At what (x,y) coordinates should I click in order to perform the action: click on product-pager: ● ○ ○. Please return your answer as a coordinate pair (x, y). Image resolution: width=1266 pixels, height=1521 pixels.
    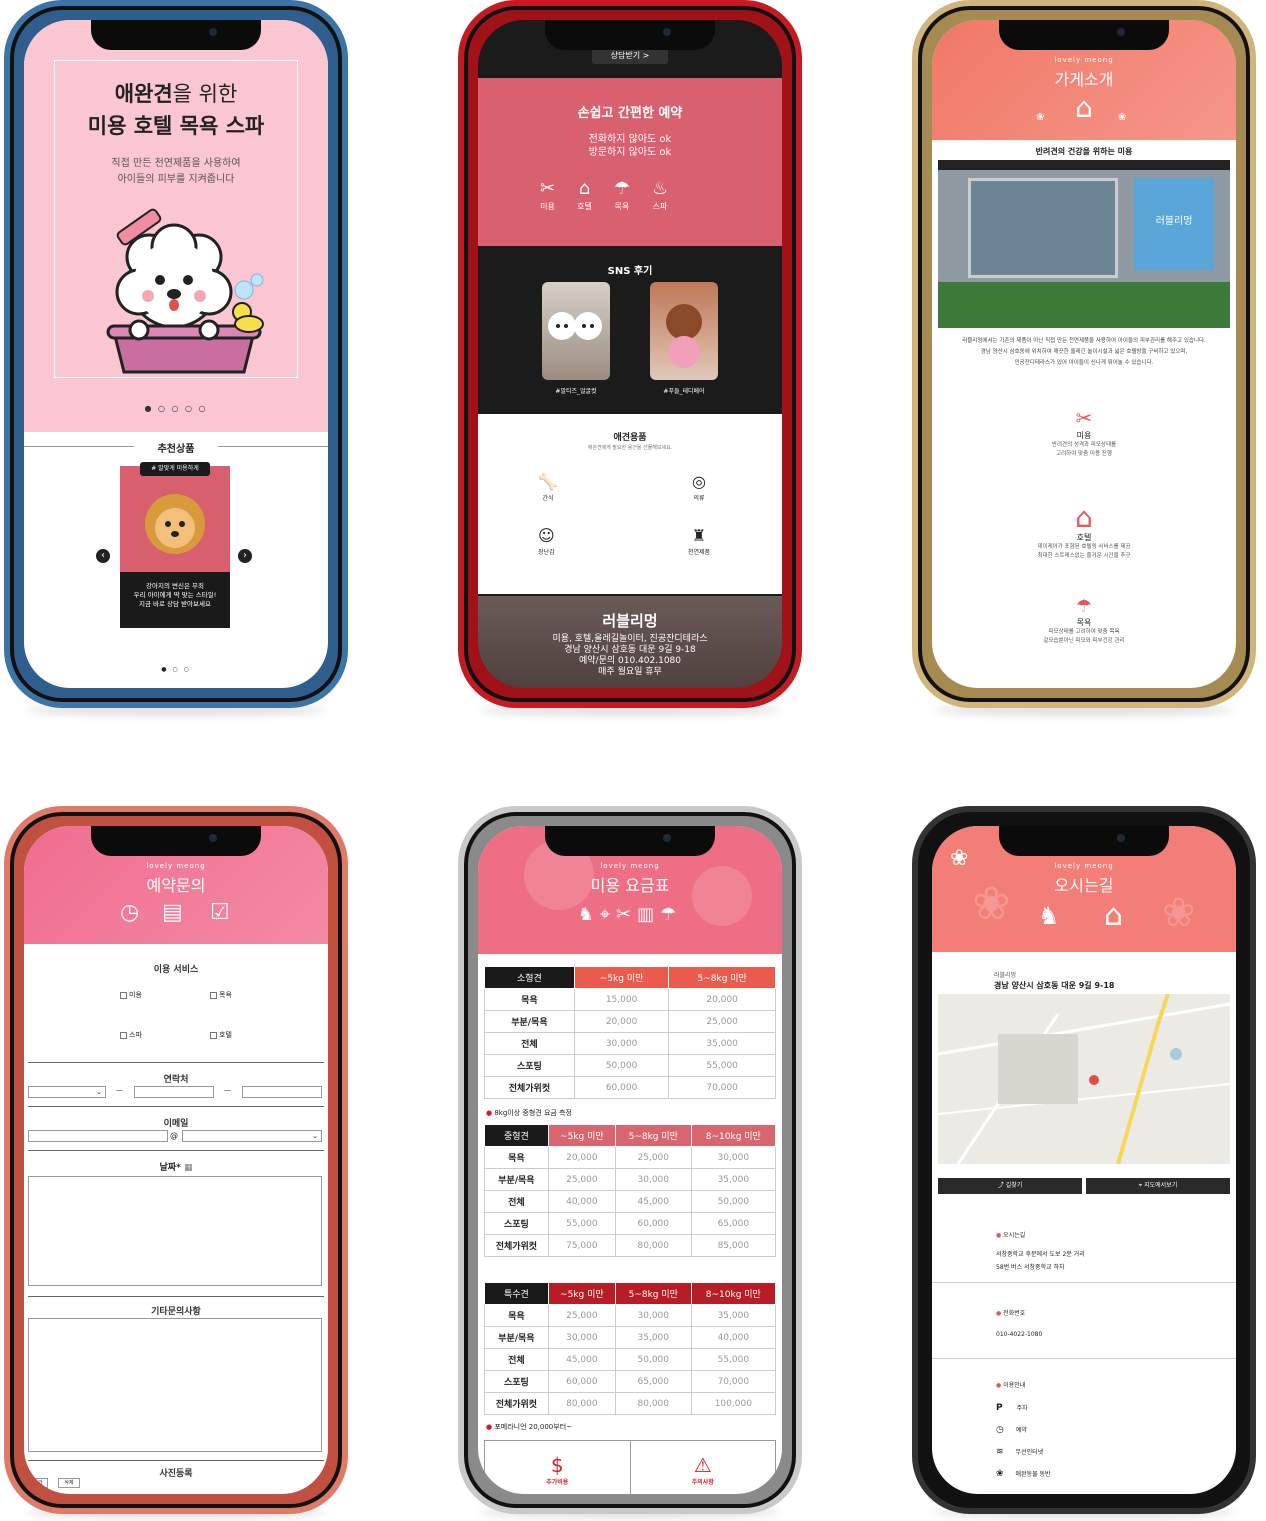
    Looking at the image, I should click on (176, 669).